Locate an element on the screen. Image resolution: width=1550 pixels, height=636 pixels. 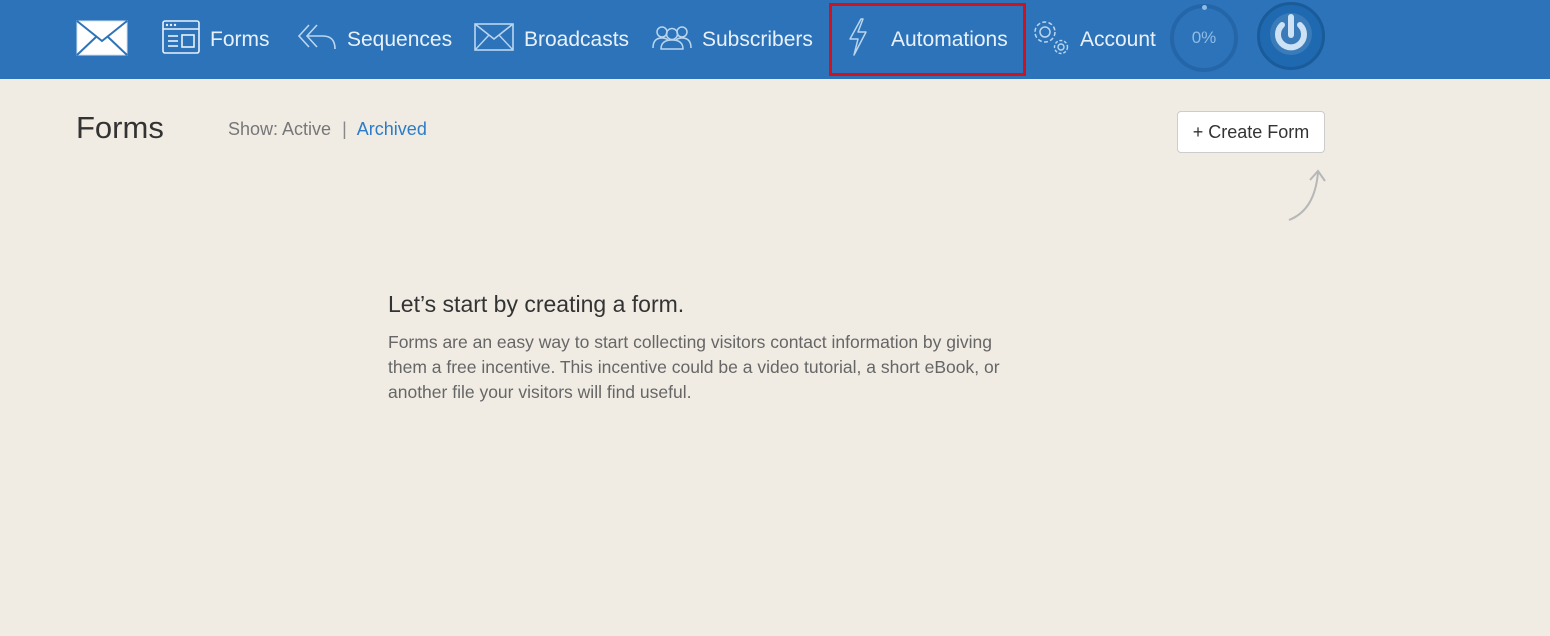
nav-automations: Automations is located at coordinates (927, 39).